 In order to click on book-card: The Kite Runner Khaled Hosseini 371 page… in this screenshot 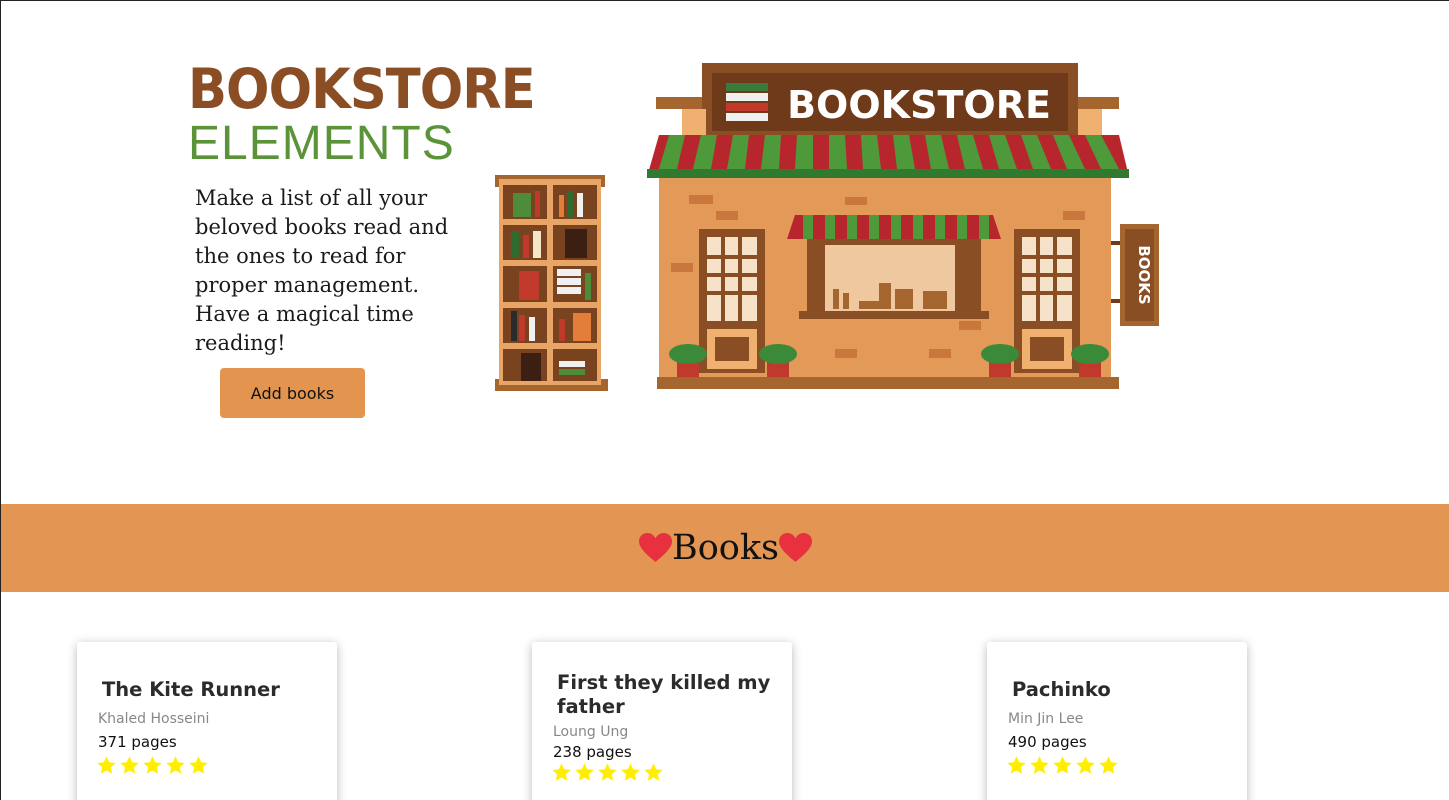, I will do `click(207, 721)`.